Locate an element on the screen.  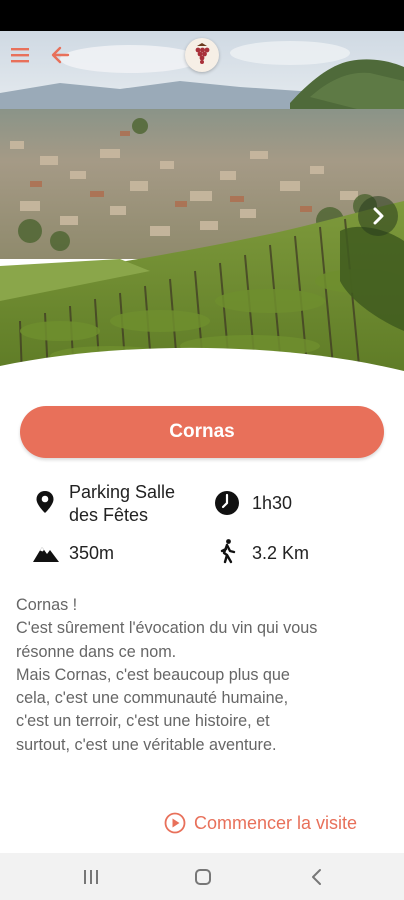
trail-title-button: Cornas is located at coordinates (202, 432).